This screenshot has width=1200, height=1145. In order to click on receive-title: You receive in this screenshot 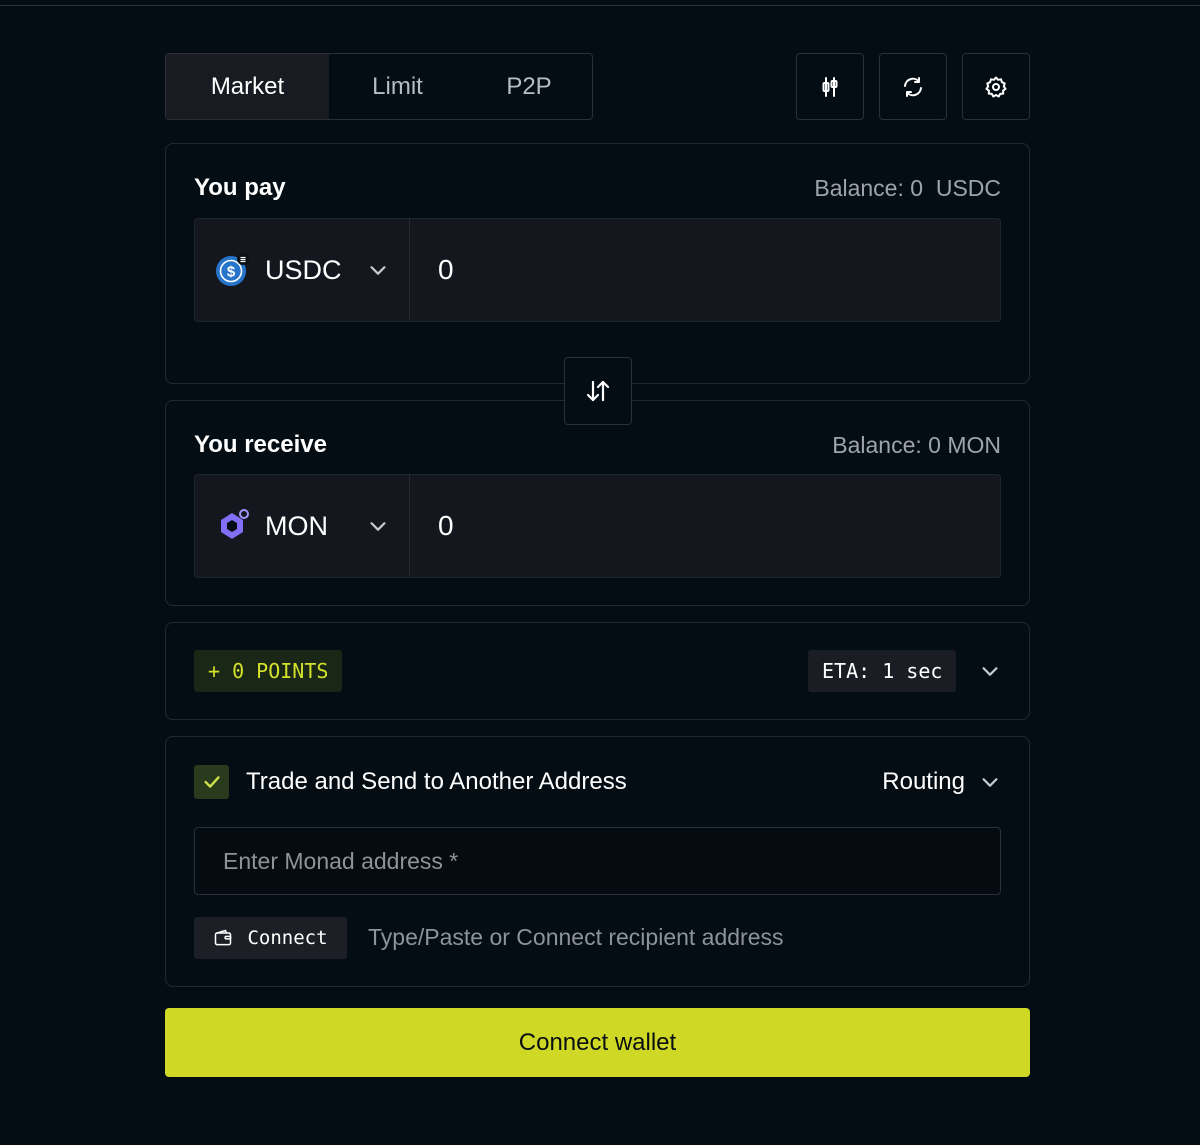, I will do `click(260, 444)`.